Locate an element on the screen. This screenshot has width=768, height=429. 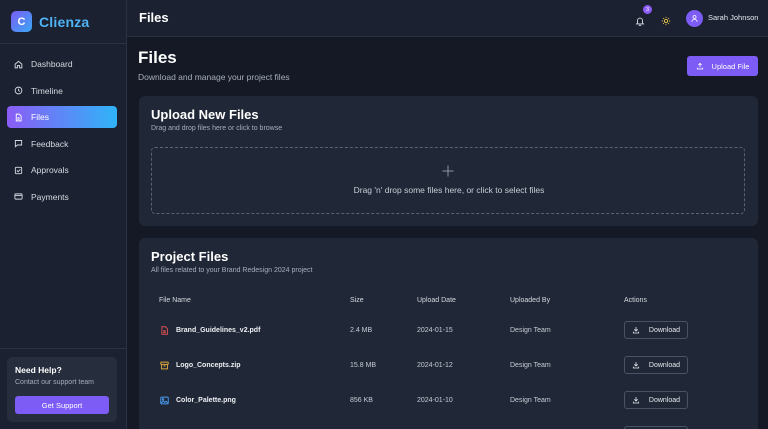
upload-file-button: Upload File is located at coordinates (722, 66).